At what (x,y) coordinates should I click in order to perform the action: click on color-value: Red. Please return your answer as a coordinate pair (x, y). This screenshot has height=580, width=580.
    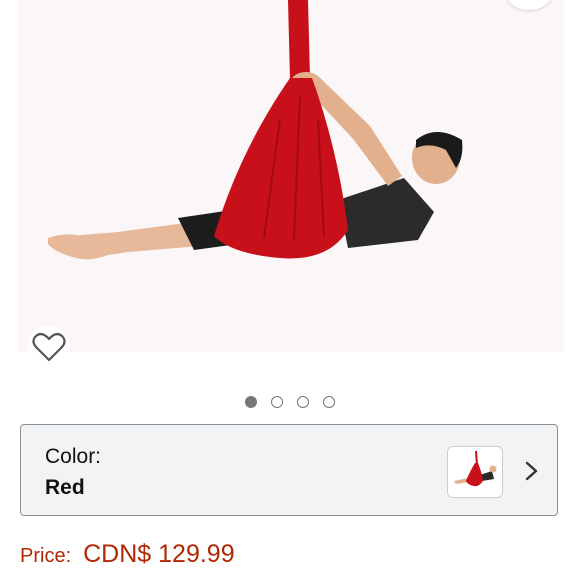
    Looking at the image, I should click on (65, 487).